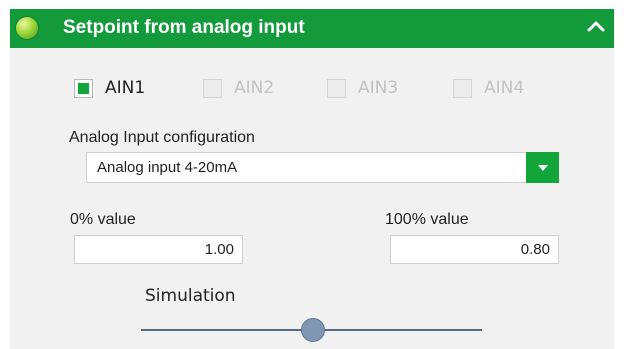  I want to click on checkbox-ain3: AIN3, so click(362, 88).